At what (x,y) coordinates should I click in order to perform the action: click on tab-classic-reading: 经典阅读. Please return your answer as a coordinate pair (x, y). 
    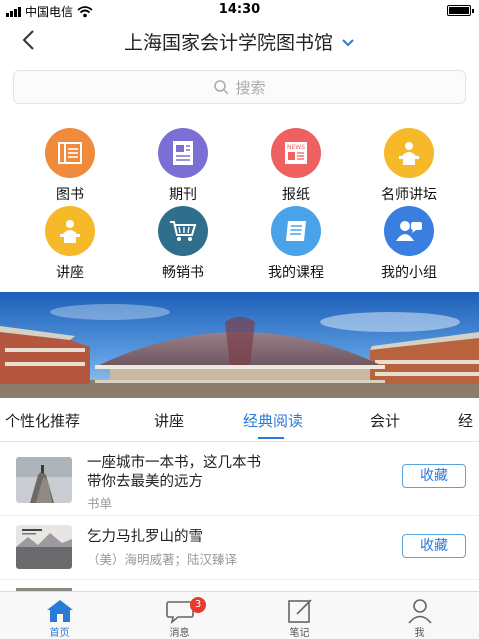
    Looking at the image, I should click on (273, 420).